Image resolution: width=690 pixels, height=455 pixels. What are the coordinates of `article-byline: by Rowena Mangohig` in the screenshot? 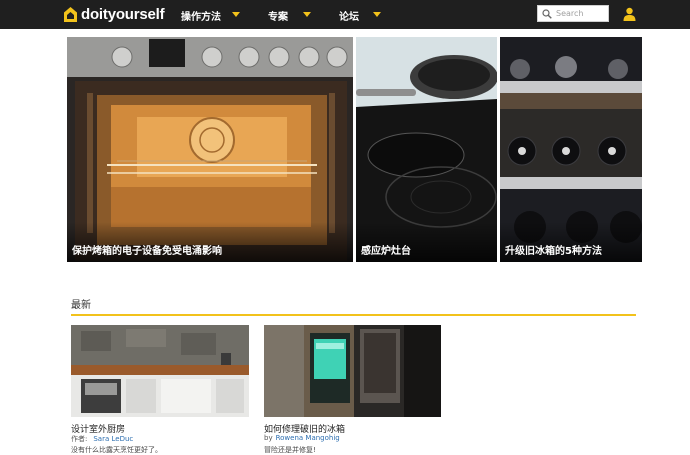 It's located at (302, 438).